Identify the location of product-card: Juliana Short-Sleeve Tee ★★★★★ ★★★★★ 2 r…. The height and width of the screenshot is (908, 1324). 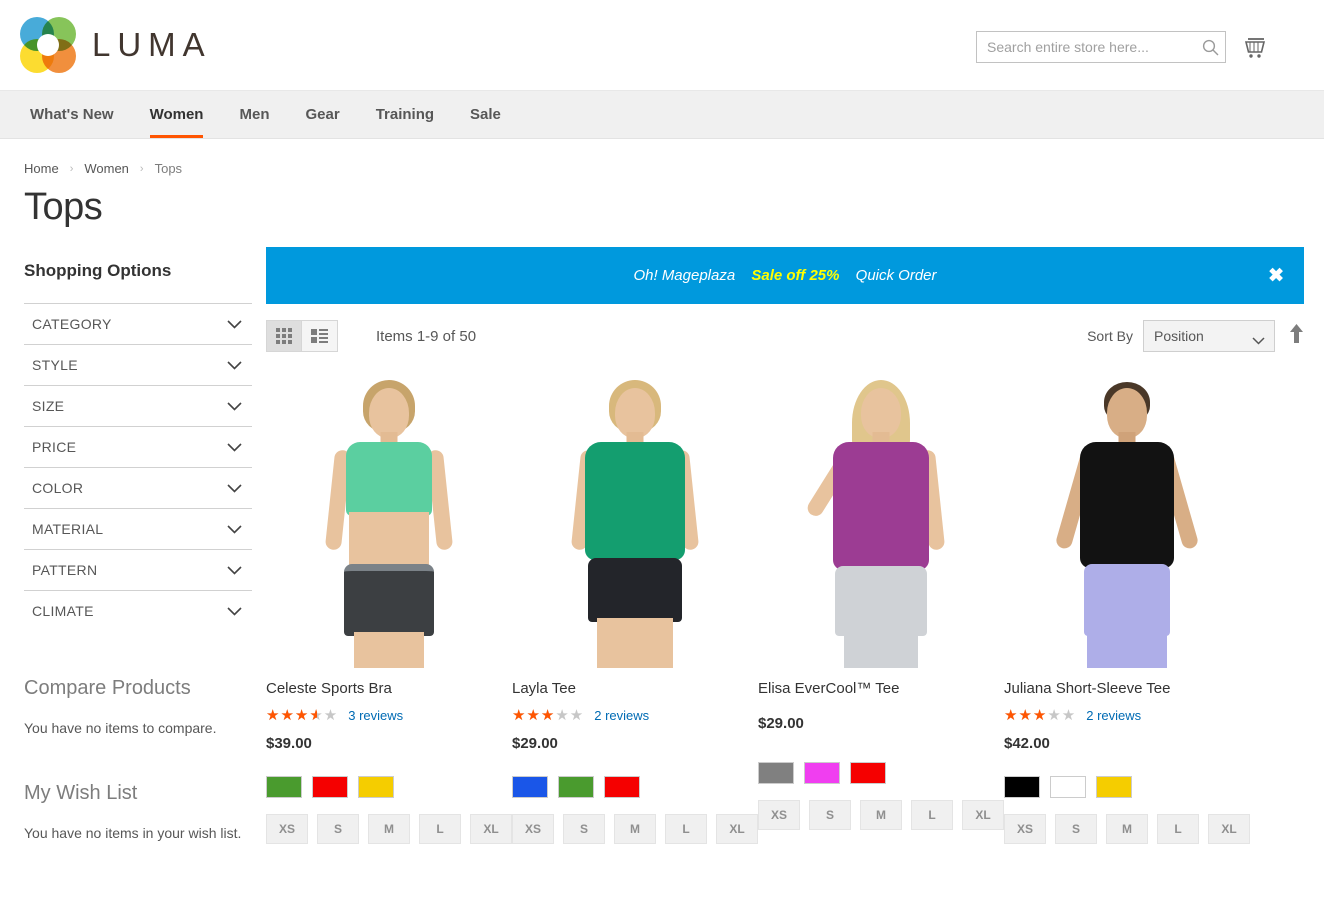
(1127, 603).